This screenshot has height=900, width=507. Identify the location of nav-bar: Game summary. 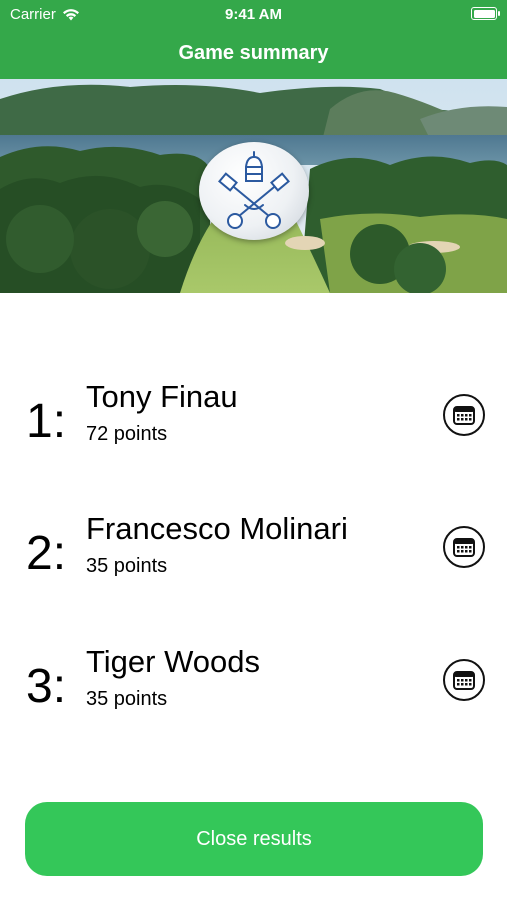
(253, 53).